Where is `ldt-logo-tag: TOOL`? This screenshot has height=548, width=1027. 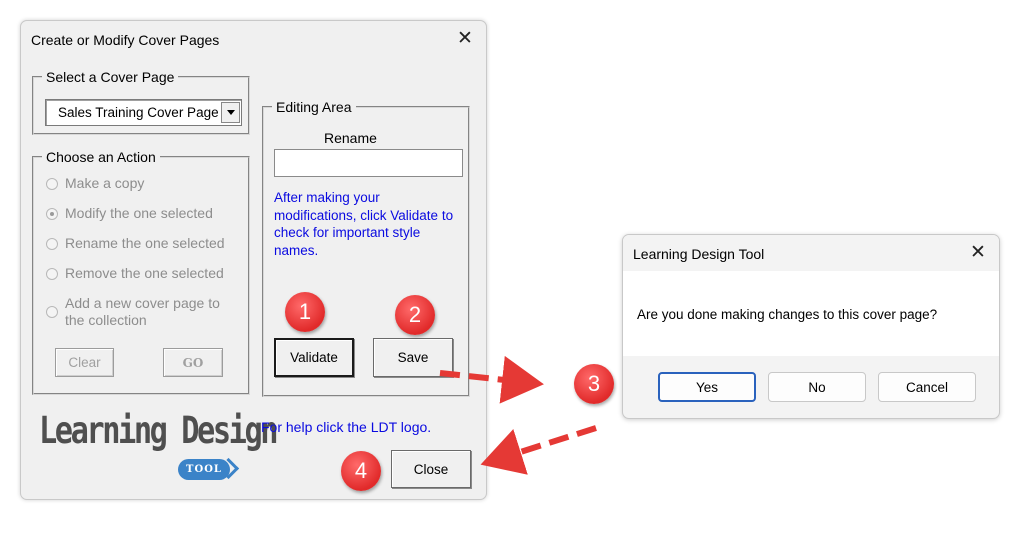
ldt-logo-tag: TOOL is located at coordinates (204, 469).